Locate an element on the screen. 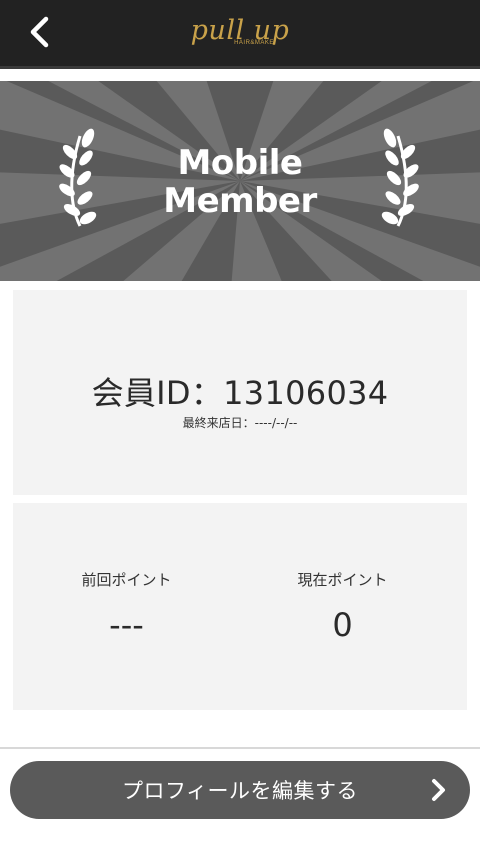 The height and width of the screenshot is (853, 480). header-divider is located at coordinates (240, 67).